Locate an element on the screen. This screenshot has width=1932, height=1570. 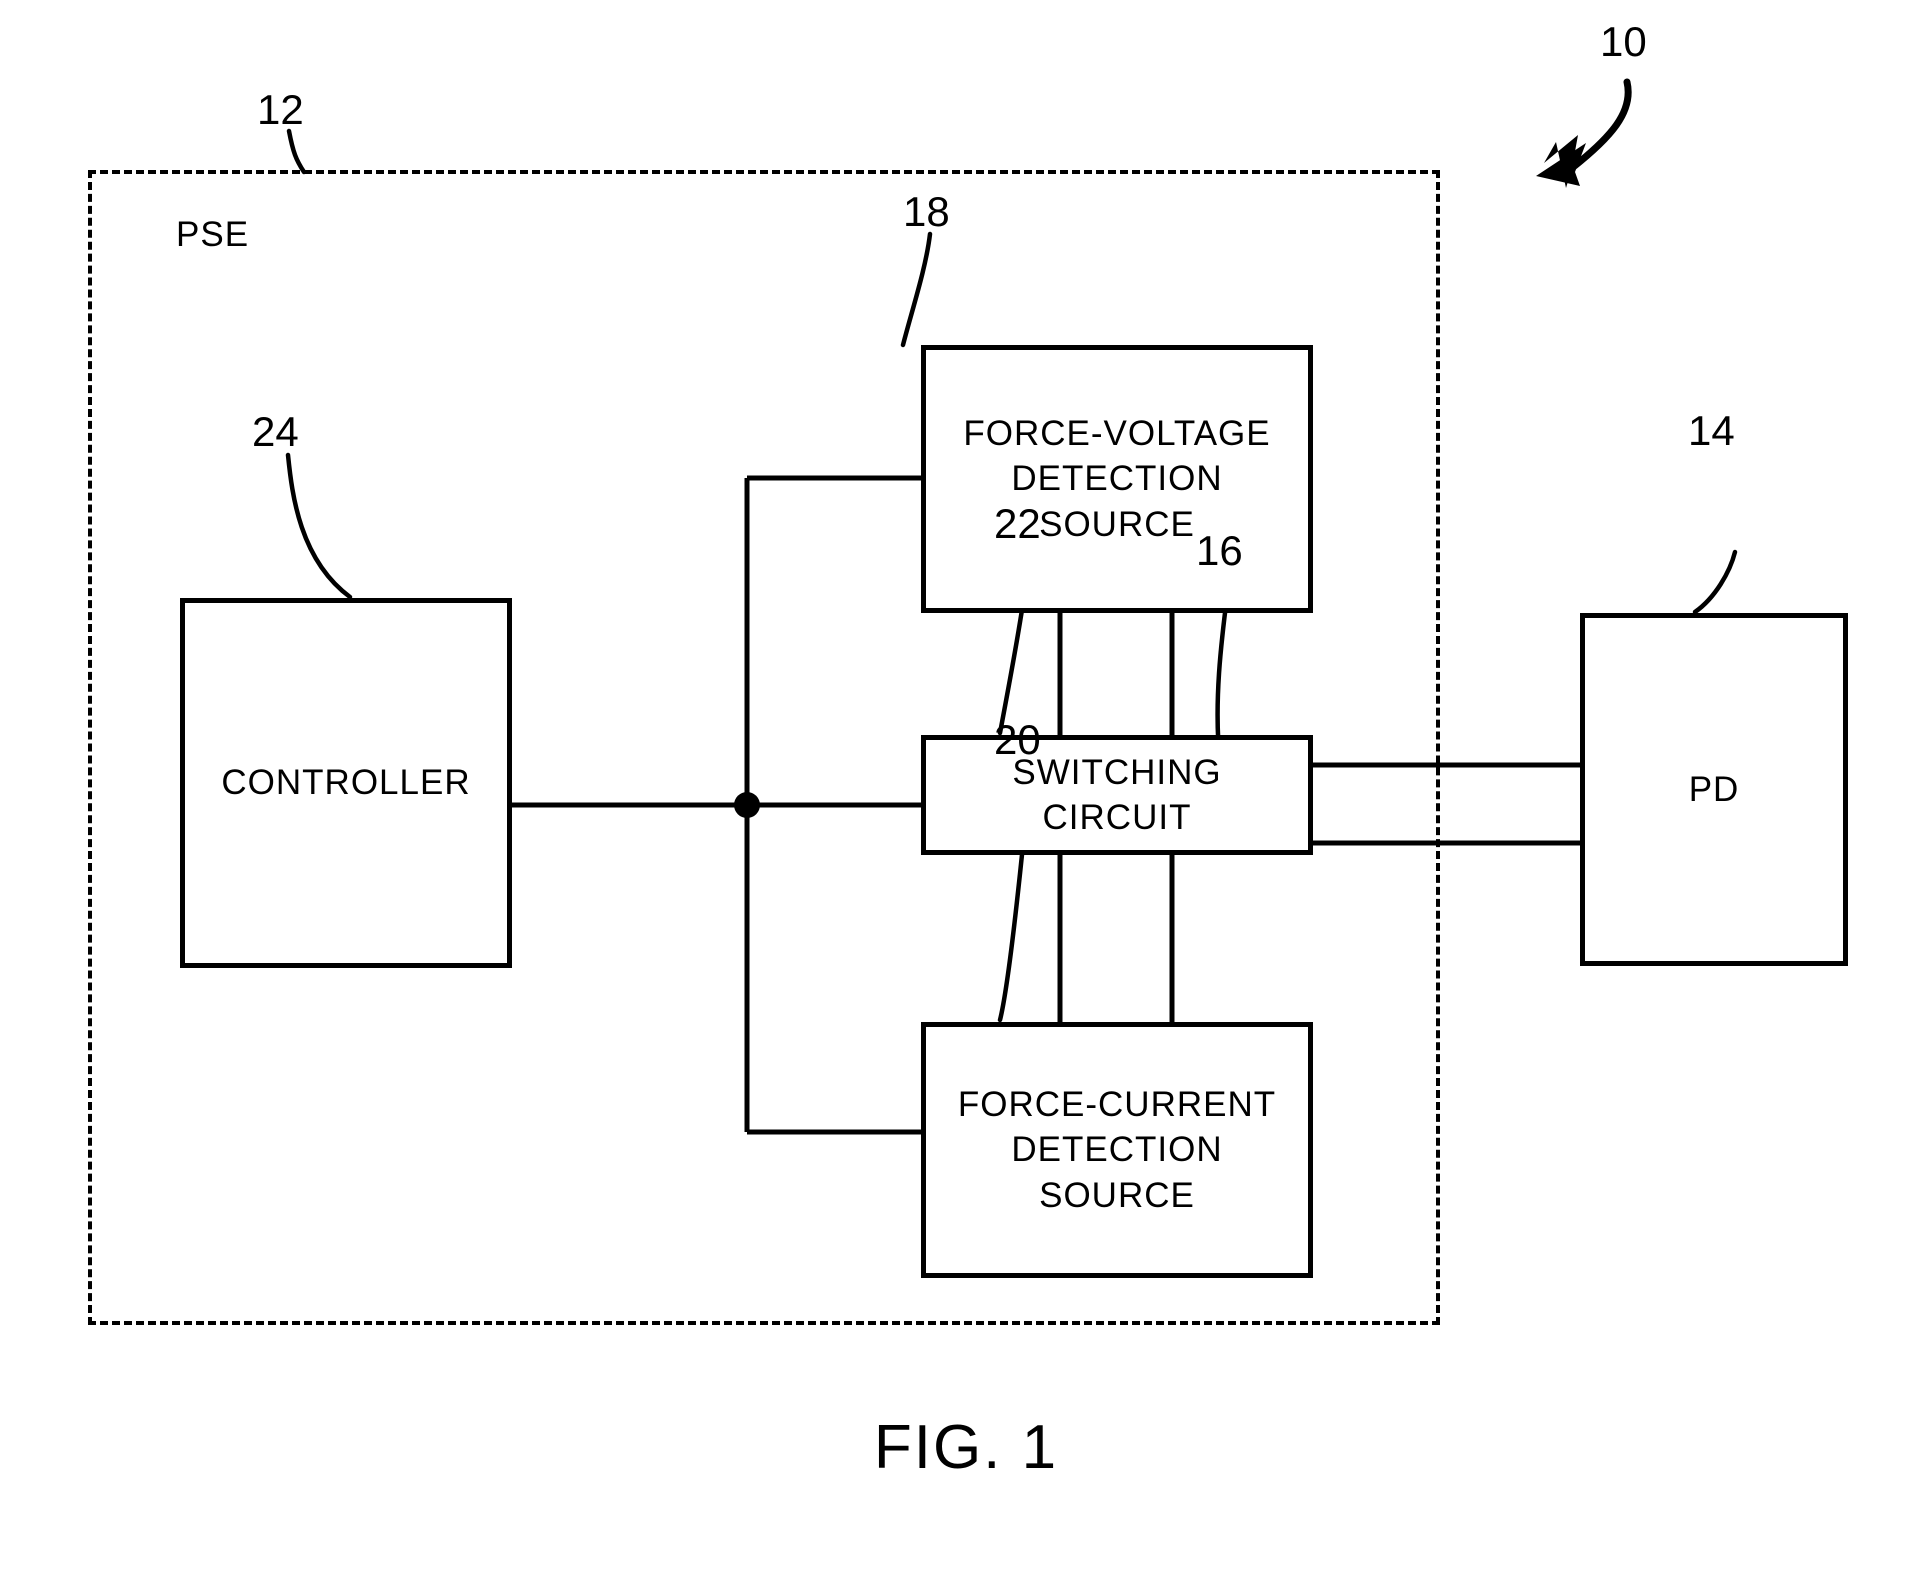
reference-numeral-10: 10 is located at coordinates (1623, 41).